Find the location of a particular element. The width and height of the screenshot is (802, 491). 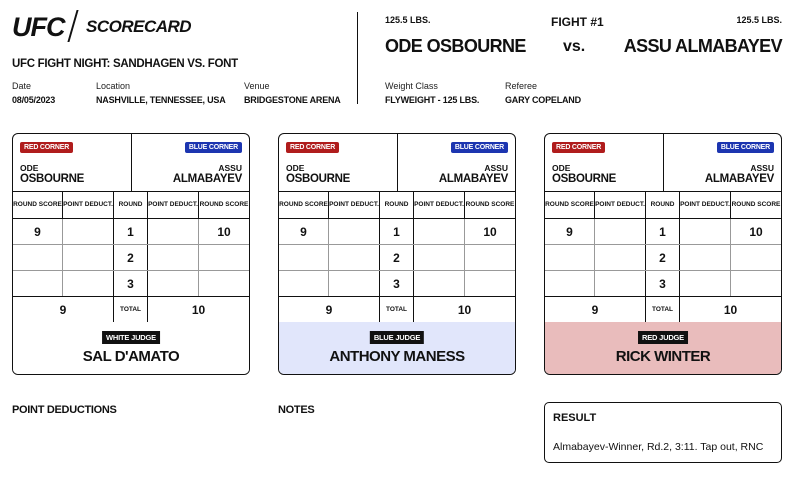

corner-divider is located at coordinates (397, 163).